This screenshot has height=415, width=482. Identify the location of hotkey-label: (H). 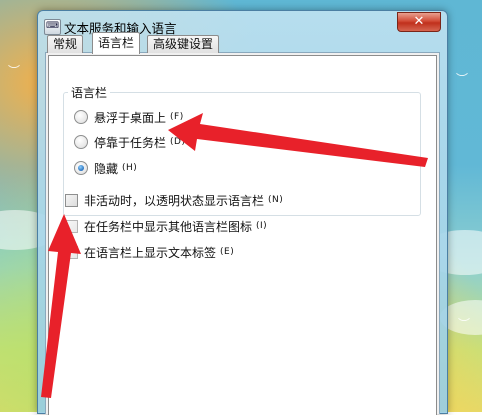
(130, 168).